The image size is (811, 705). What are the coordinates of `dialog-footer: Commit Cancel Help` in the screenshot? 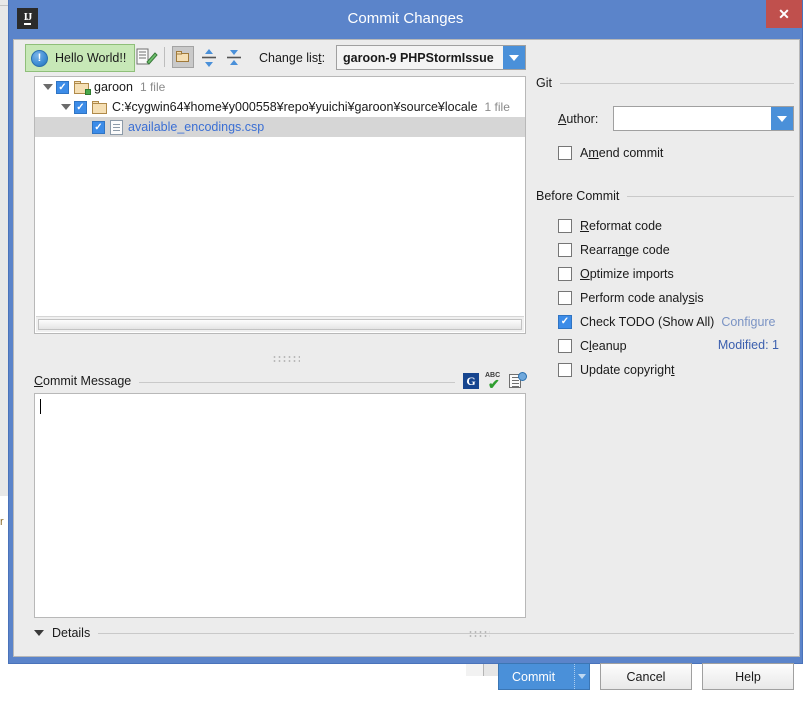 It's located at (407, 675).